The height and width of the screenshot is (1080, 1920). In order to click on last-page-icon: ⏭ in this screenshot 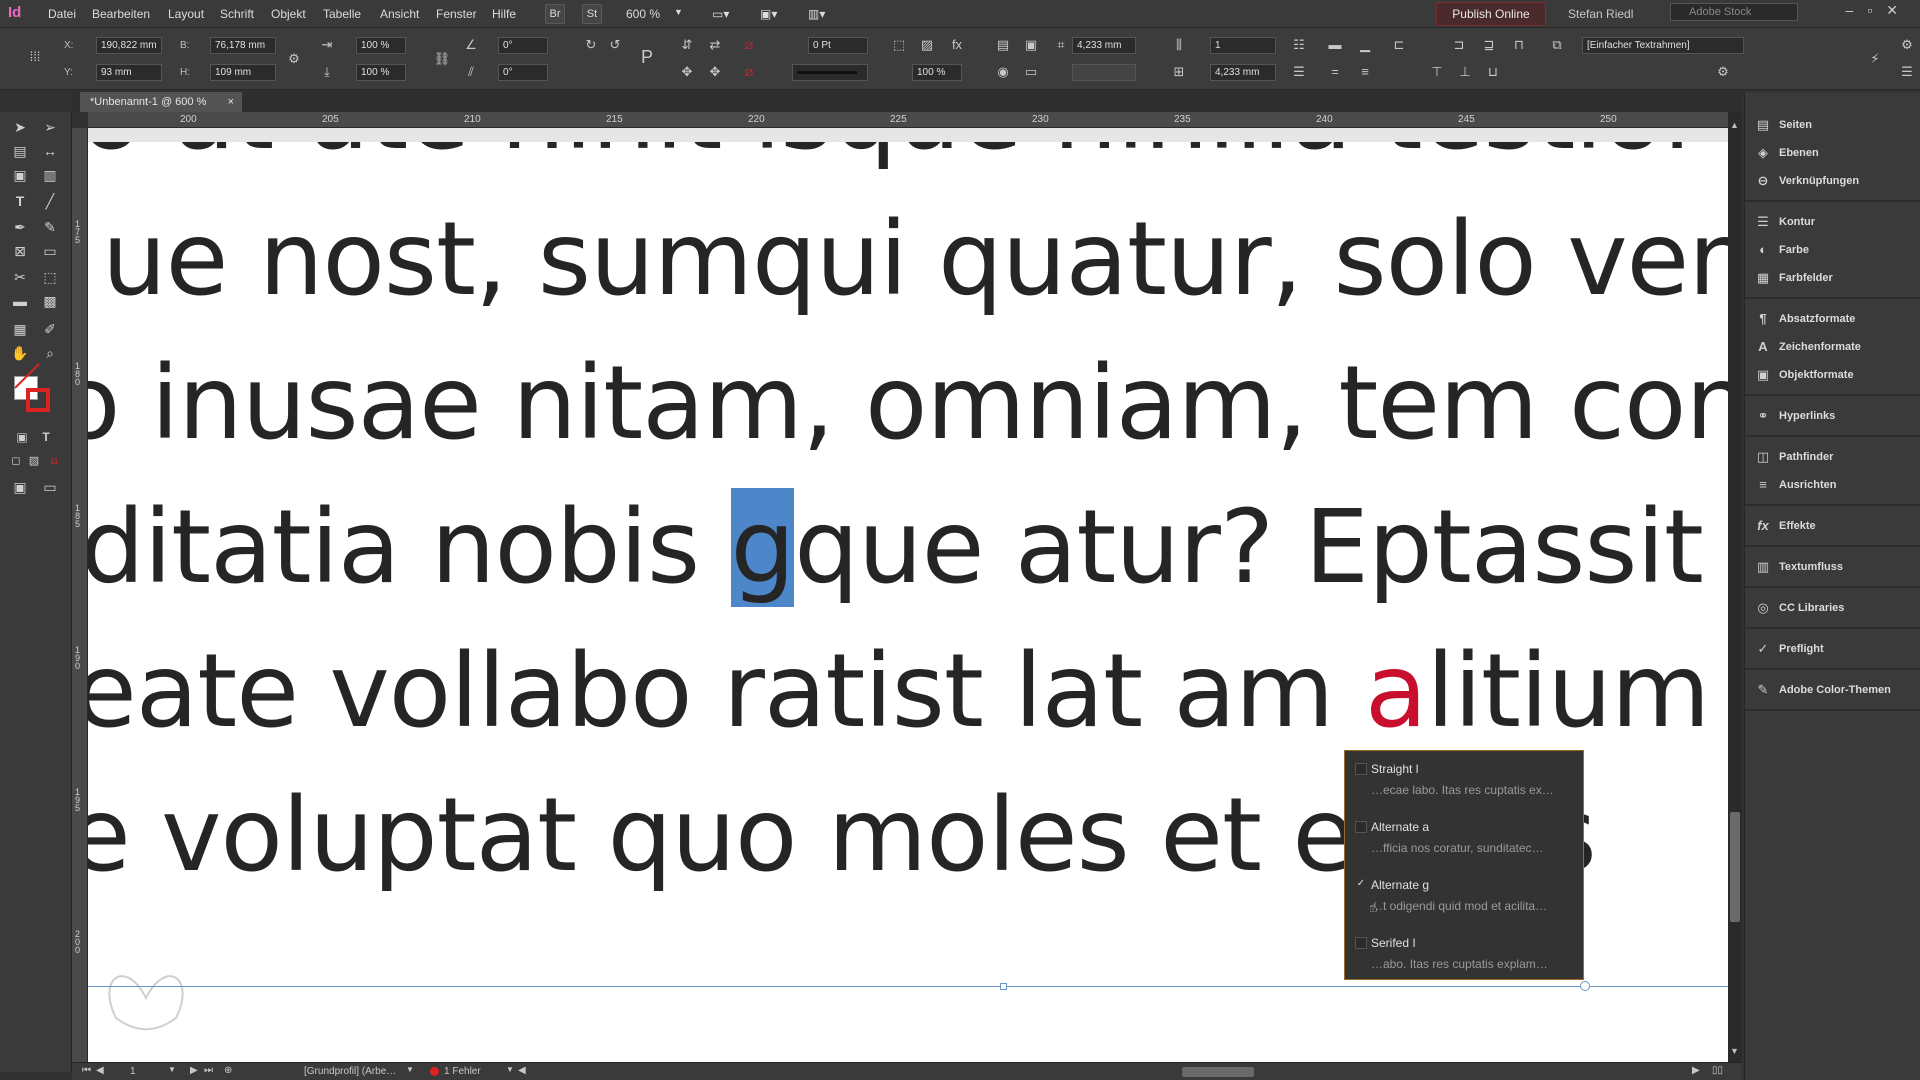, I will do `click(208, 1070)`.